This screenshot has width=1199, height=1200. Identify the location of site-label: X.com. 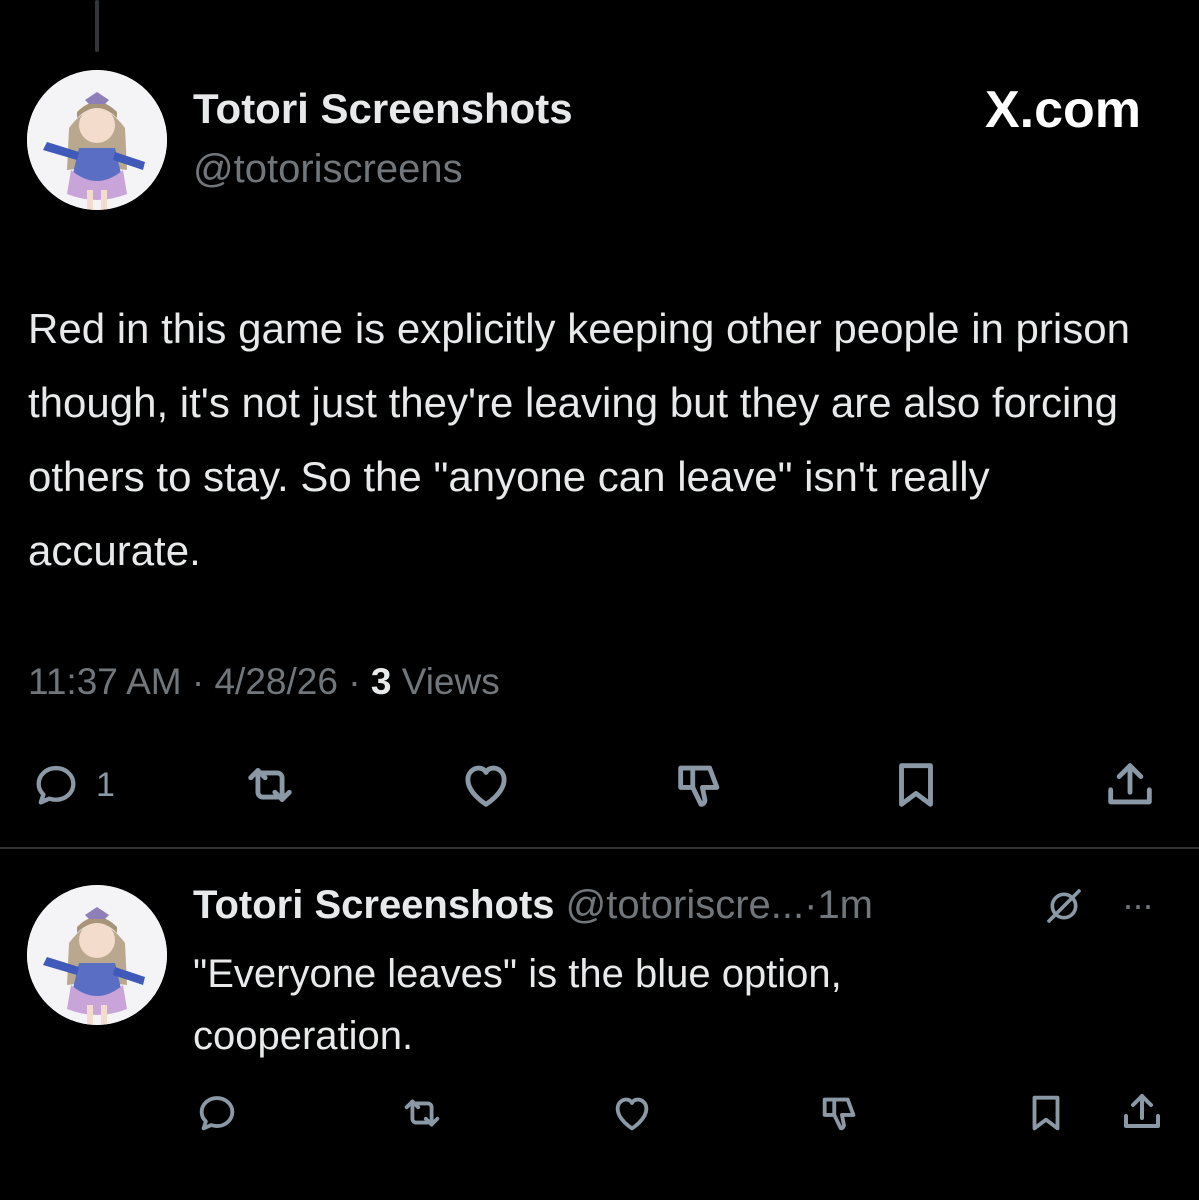
(1062, 110).